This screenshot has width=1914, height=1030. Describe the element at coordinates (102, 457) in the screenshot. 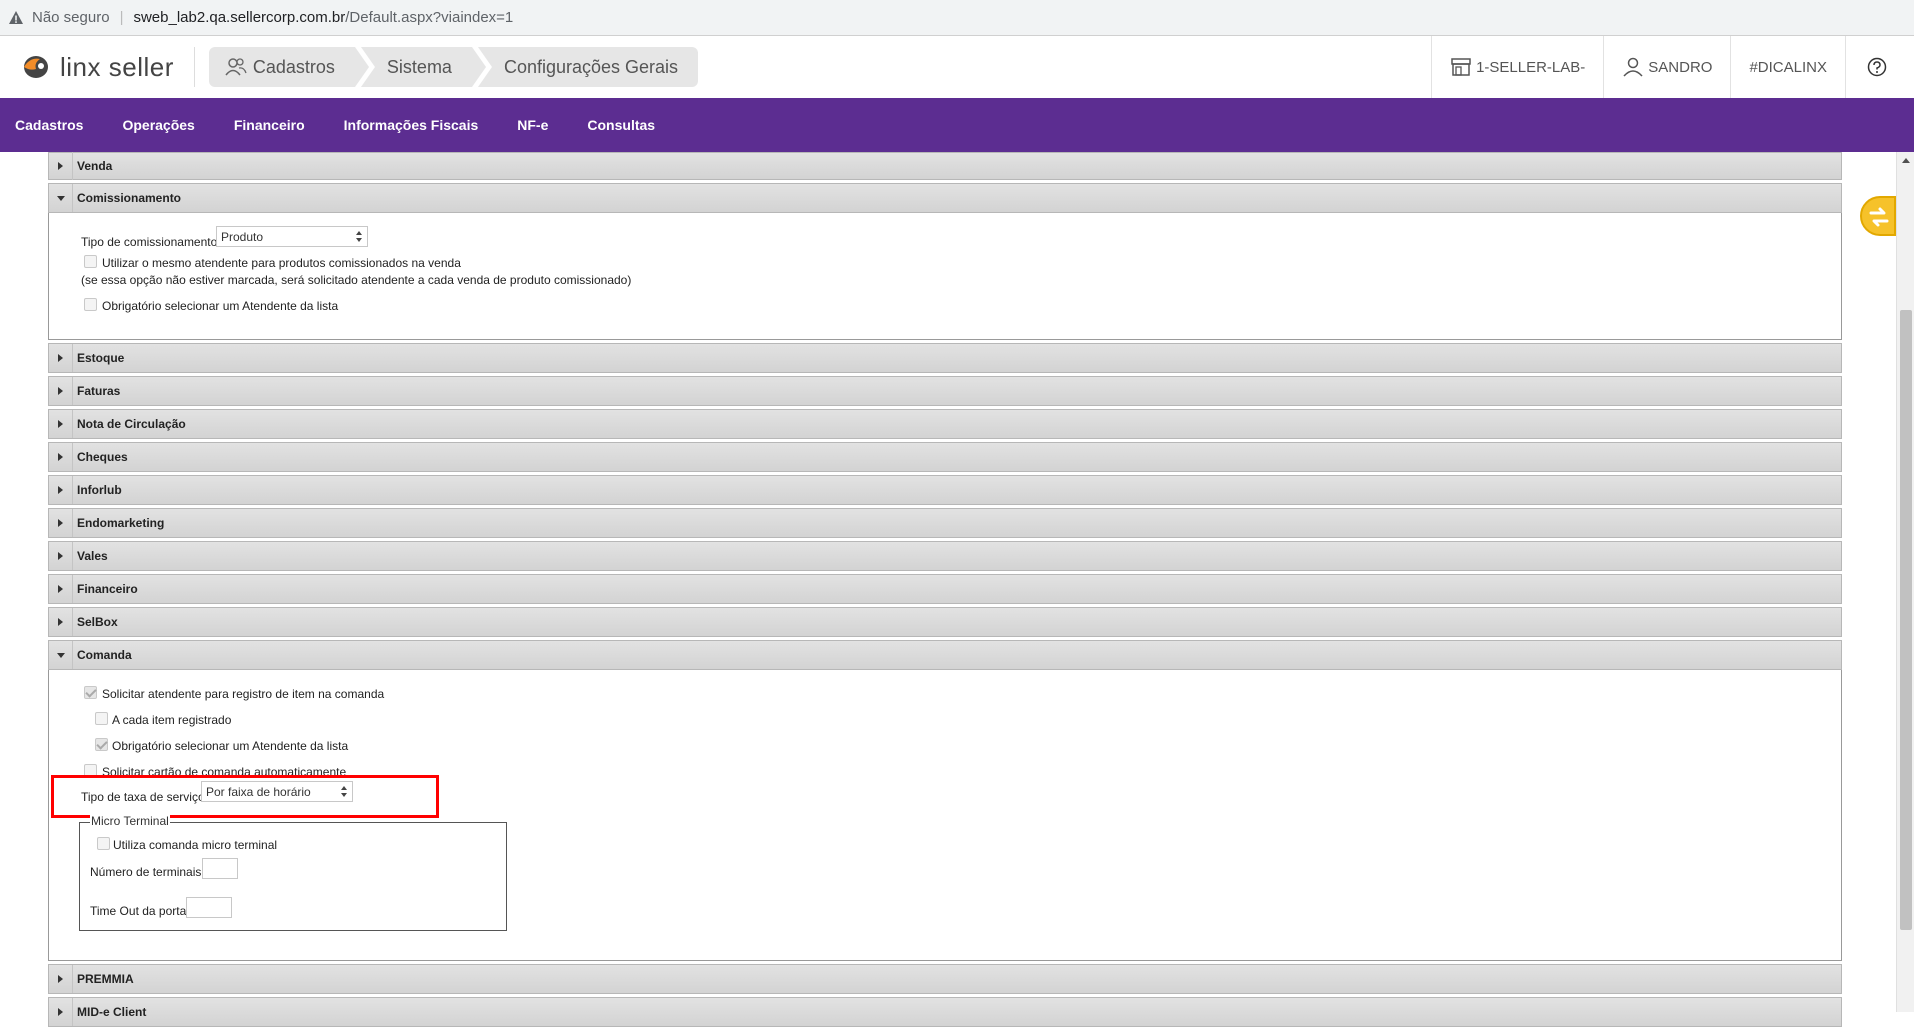

I see `section-title: Cheques` at that location.